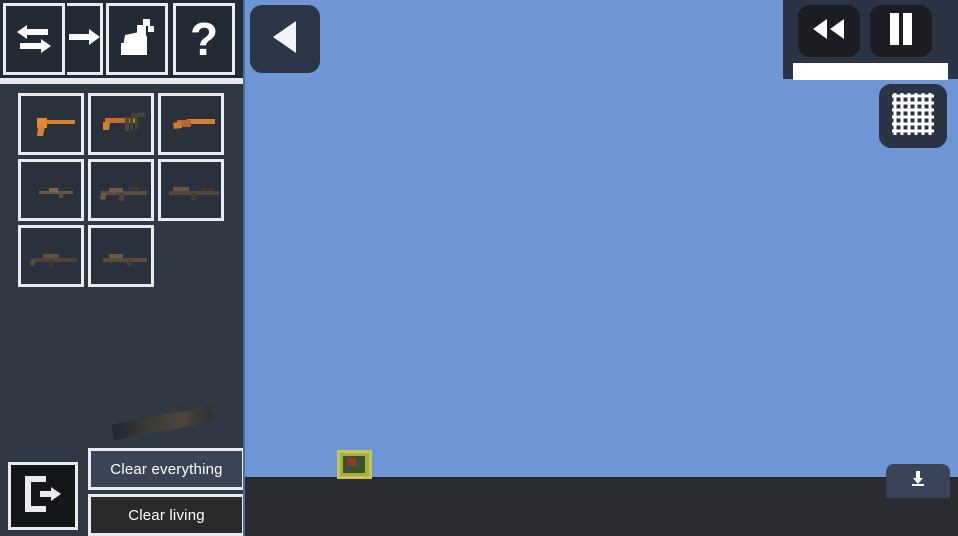  What do you see at coordinates (56, 127) in the screenshot?
I see `pistol-sprite` at bounding box center [56, 127].